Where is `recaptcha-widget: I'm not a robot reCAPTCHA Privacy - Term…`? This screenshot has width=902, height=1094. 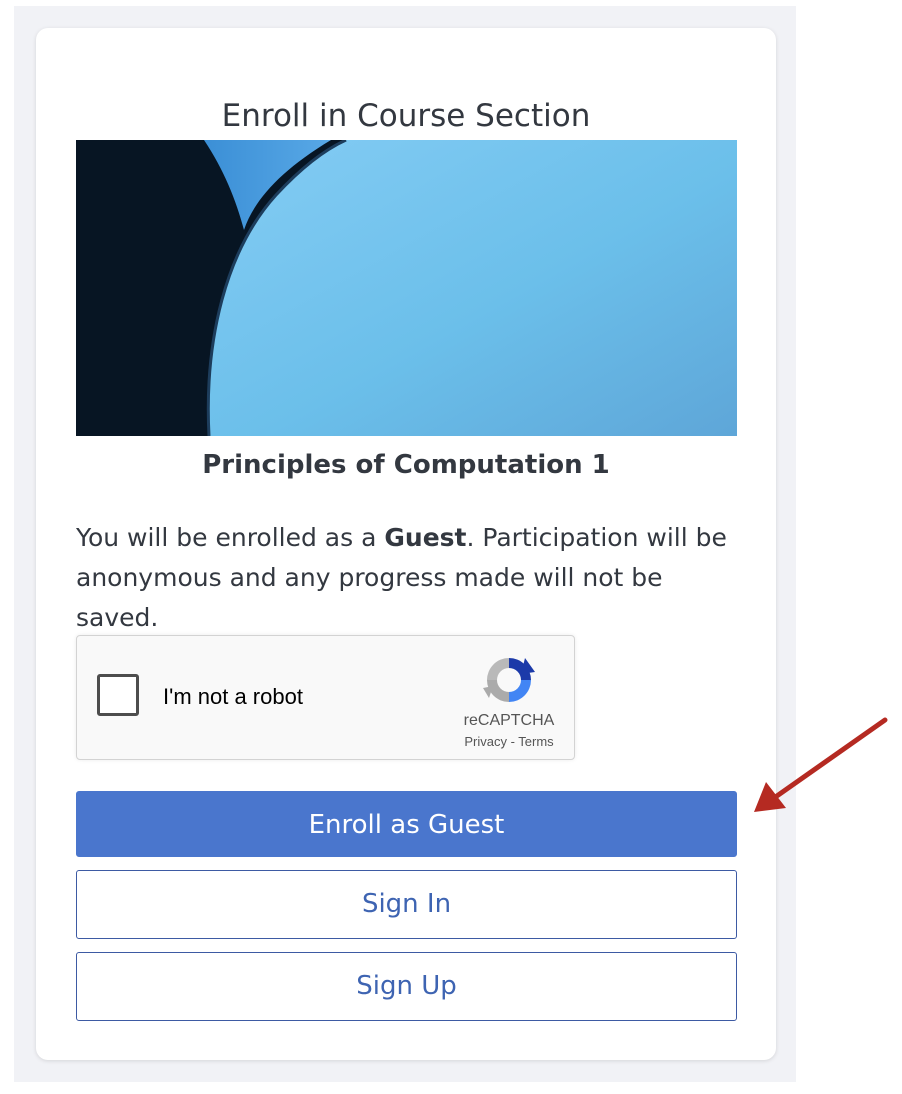
recaptcha-widget: I'm not a robot reCAPTCHA Privacy - Term… is located at coordinates (325, 697).